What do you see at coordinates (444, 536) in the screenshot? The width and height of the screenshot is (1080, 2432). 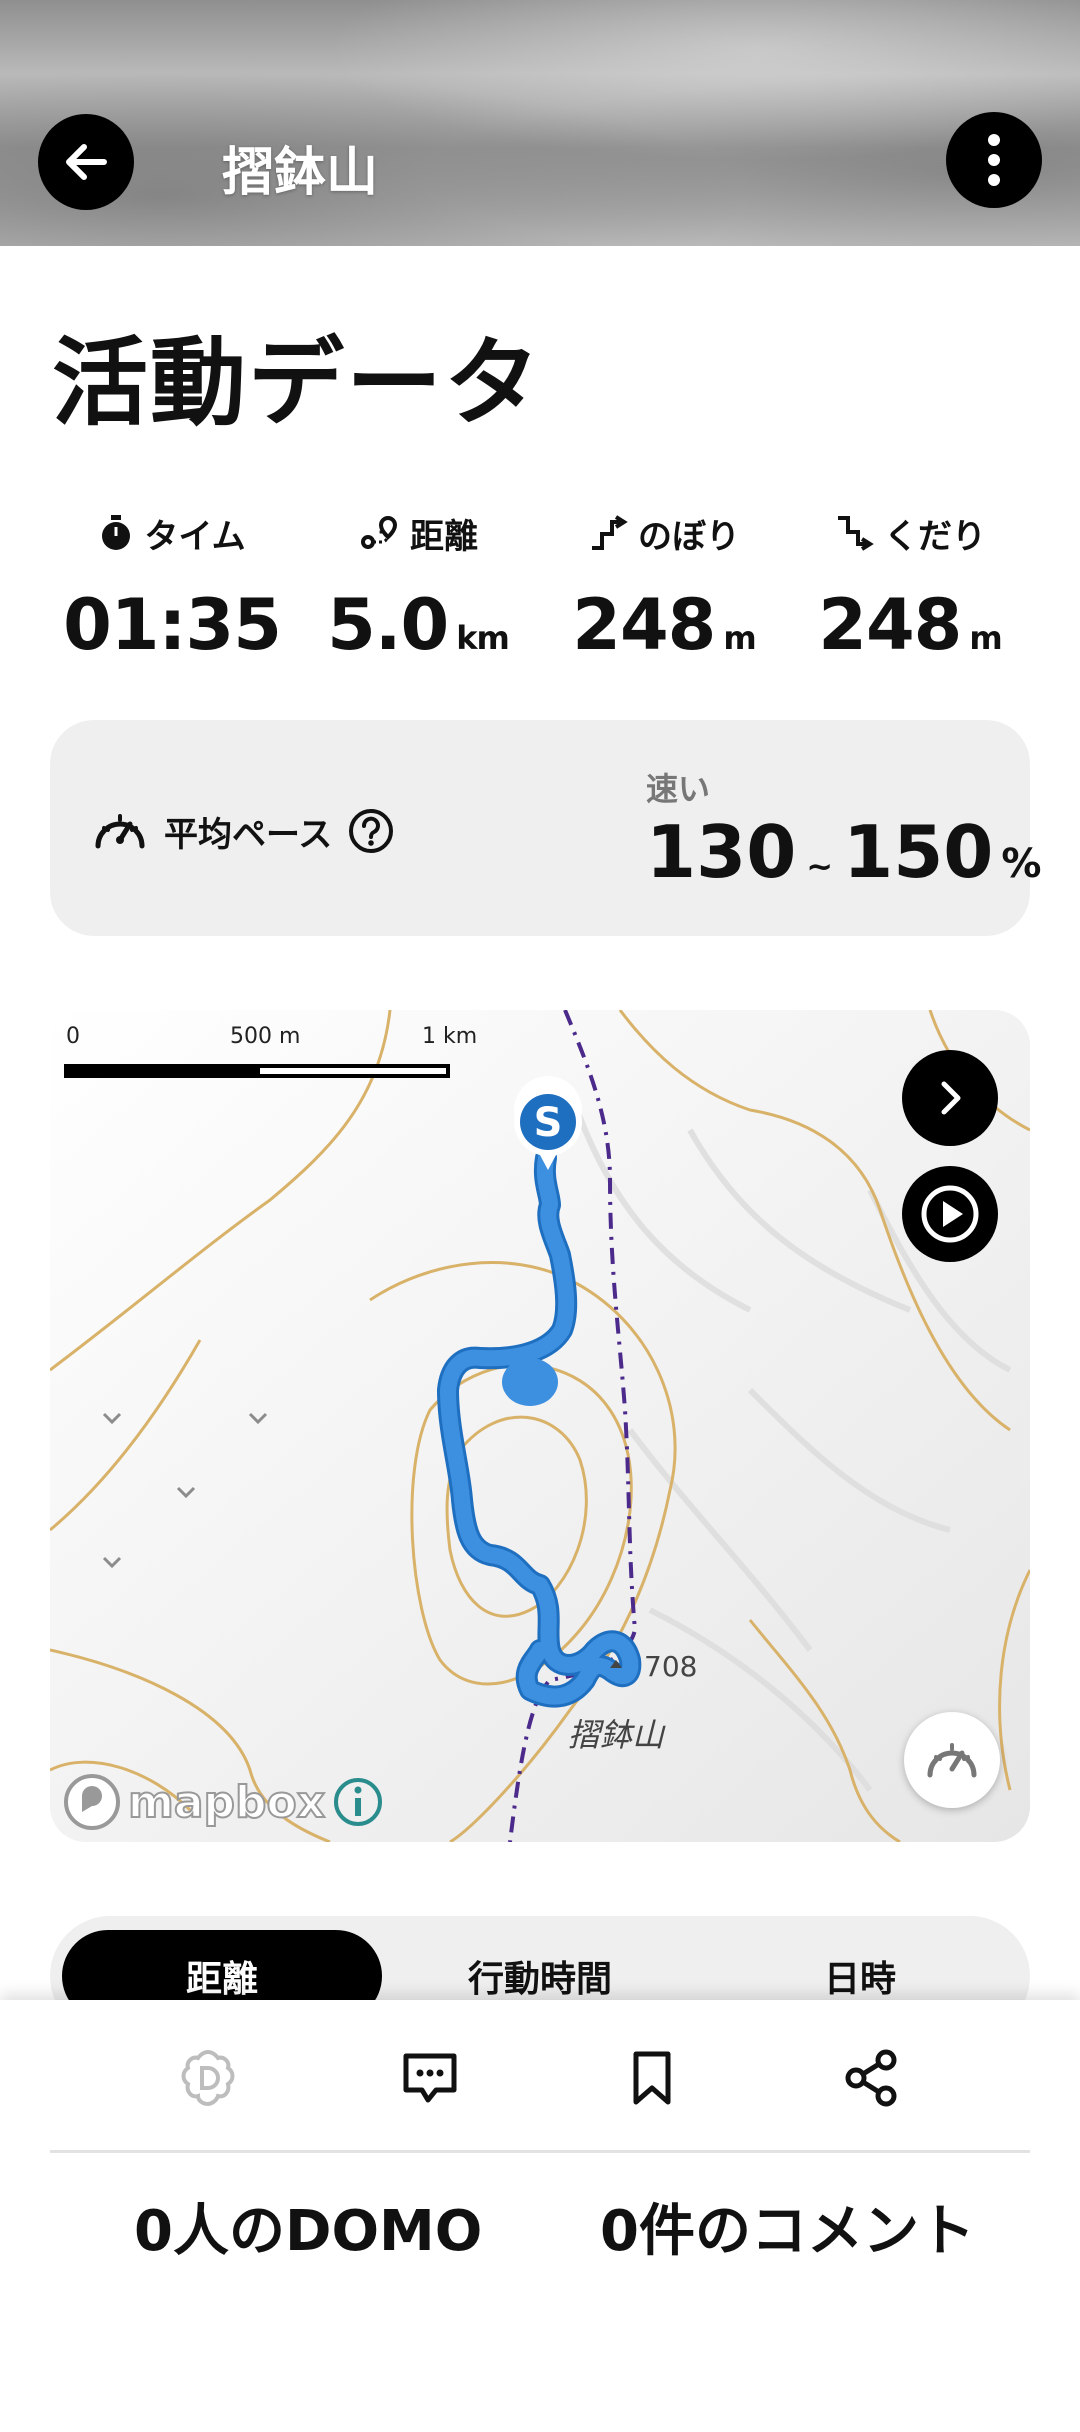 I see `stat-label: 距離` at bounding box center [444, 536].